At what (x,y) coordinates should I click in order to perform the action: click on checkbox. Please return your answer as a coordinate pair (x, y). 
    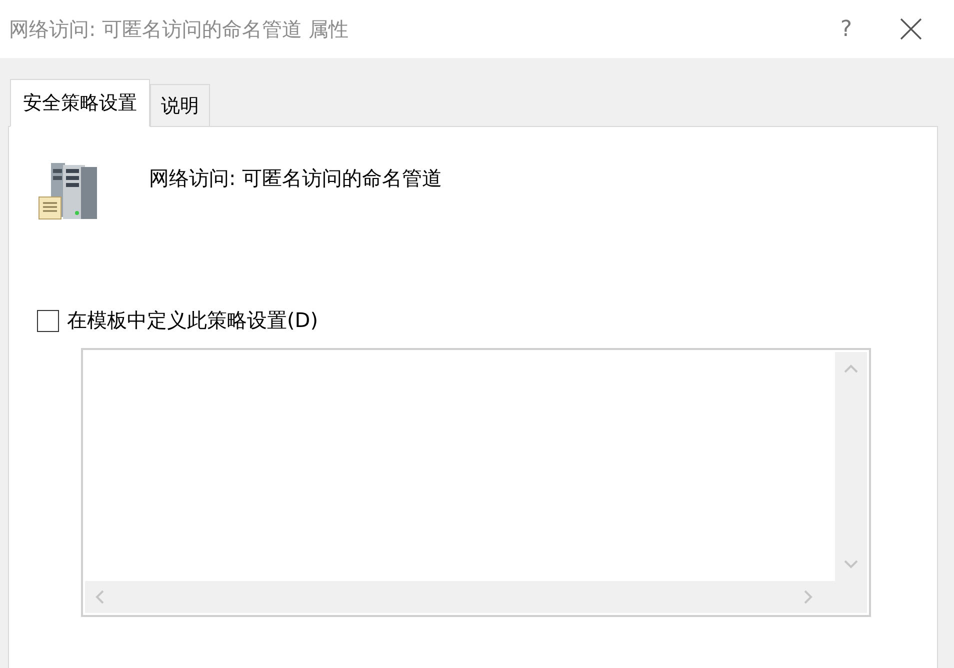
    Looking at the image, I should click on (48, 321).